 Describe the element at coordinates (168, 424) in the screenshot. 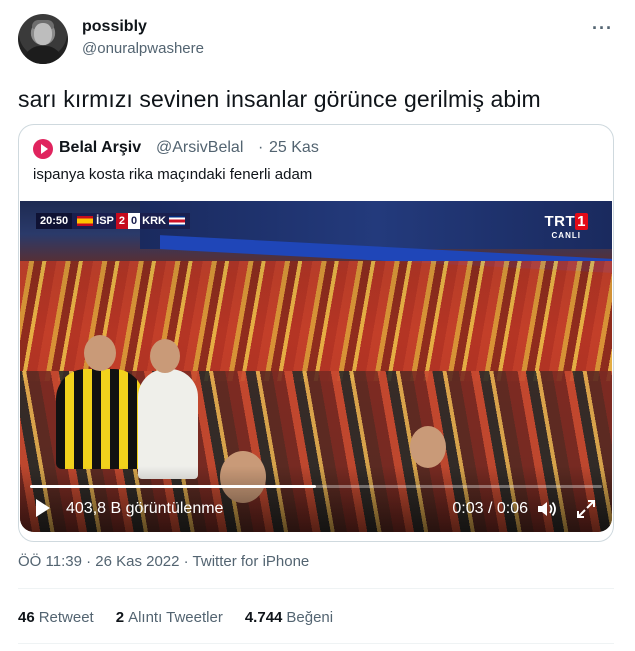

I see `fan-white-robe` at that location.